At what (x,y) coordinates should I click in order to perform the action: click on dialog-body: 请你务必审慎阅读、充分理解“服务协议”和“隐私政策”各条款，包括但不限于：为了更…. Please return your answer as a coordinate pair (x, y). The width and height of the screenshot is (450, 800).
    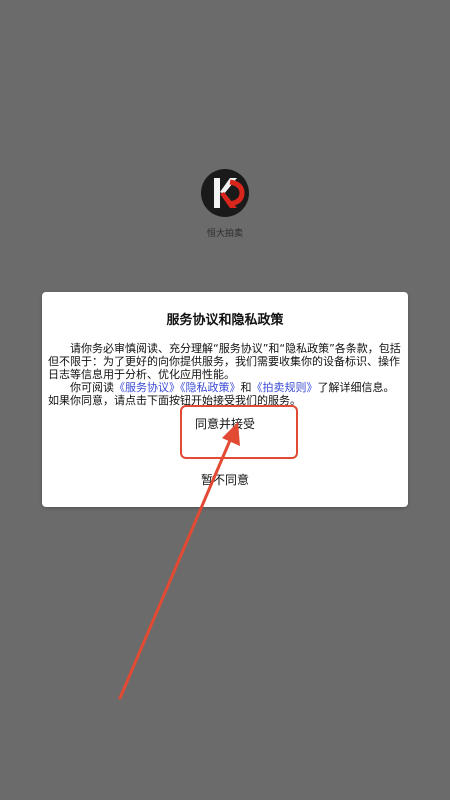
    Looking at the image, I should click on (226, 374).